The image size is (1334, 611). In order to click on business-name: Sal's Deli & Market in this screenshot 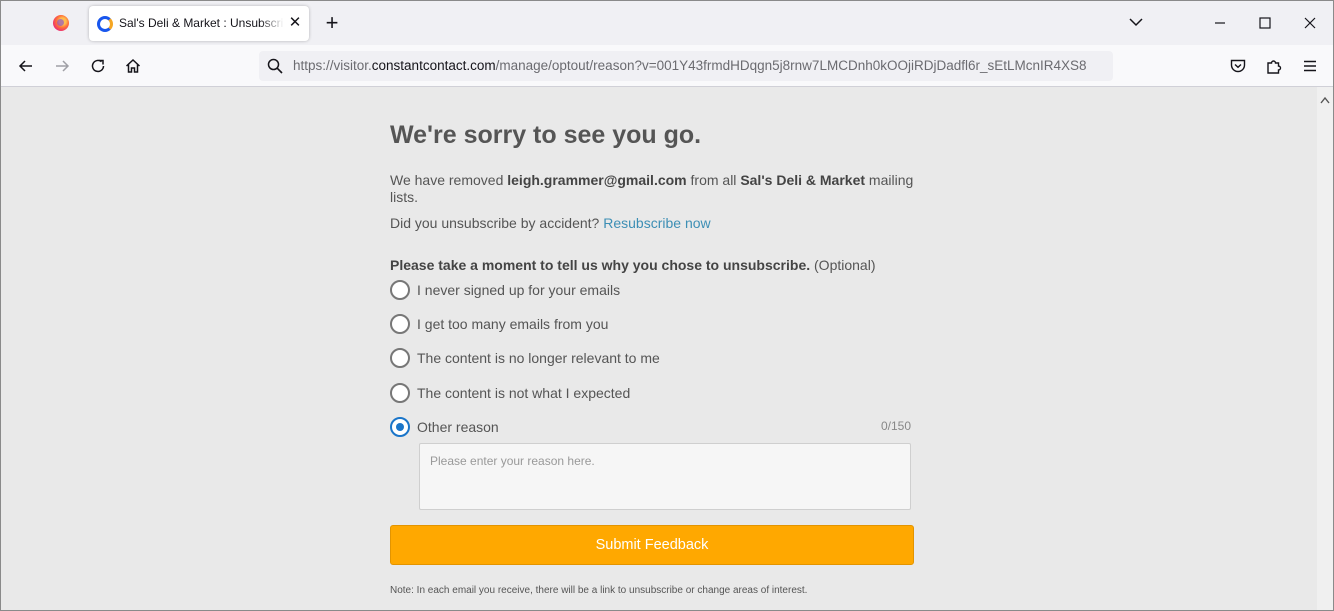, I will do `click(803, 180)`.